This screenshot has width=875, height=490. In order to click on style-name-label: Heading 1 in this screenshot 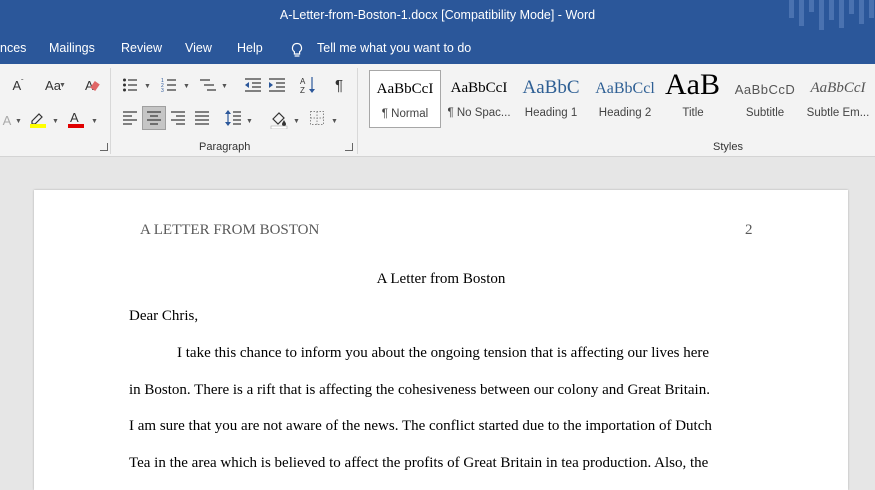, I will do `click(551, 113)`.